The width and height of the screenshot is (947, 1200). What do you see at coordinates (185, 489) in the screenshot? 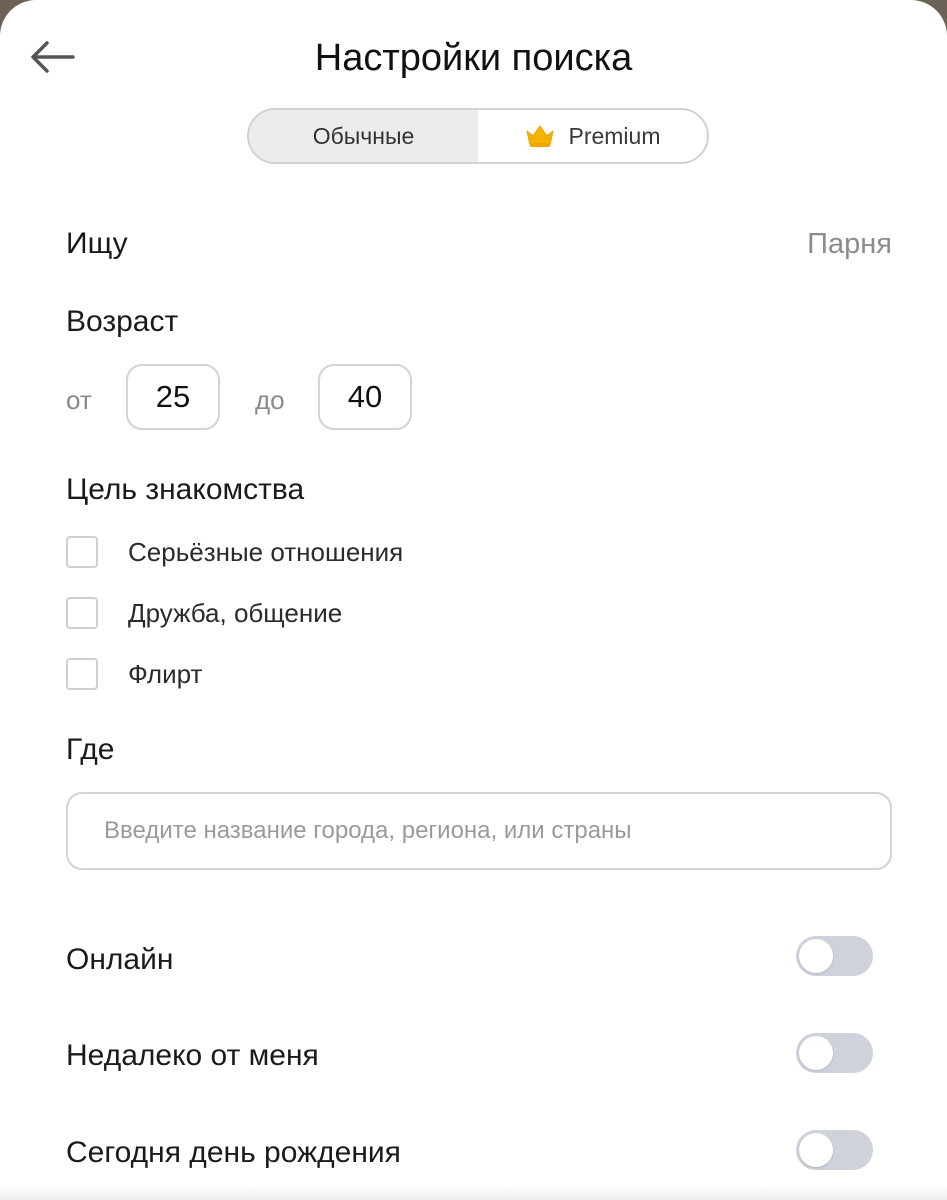
I see `purpose-label: Цель знакомства` at bounding box center [185, 489].